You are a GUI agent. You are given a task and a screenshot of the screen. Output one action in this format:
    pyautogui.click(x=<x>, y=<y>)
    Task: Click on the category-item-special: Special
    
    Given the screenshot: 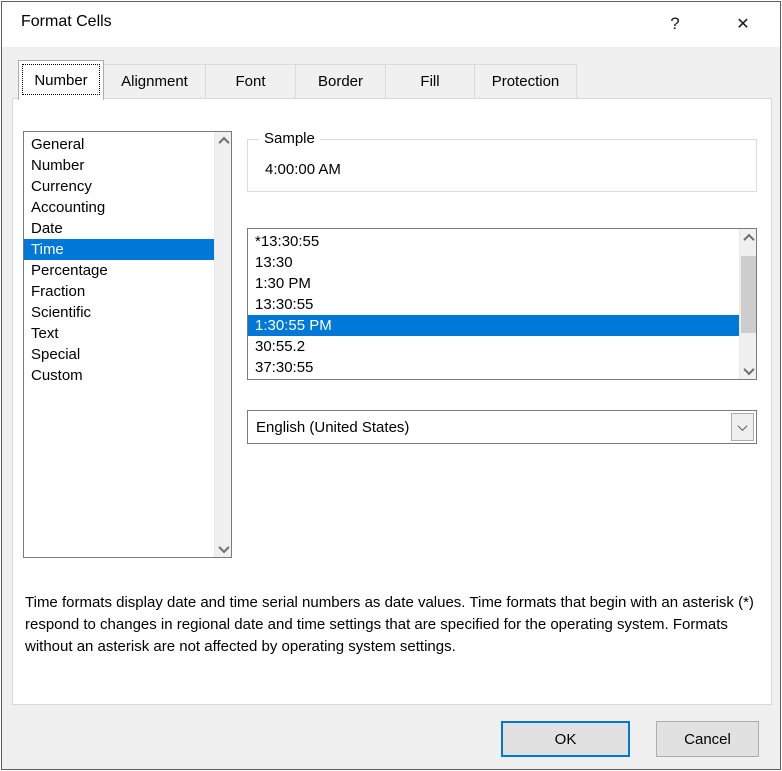 What is the action you would take?
    pyautogui.click(x=119, y=354)
    